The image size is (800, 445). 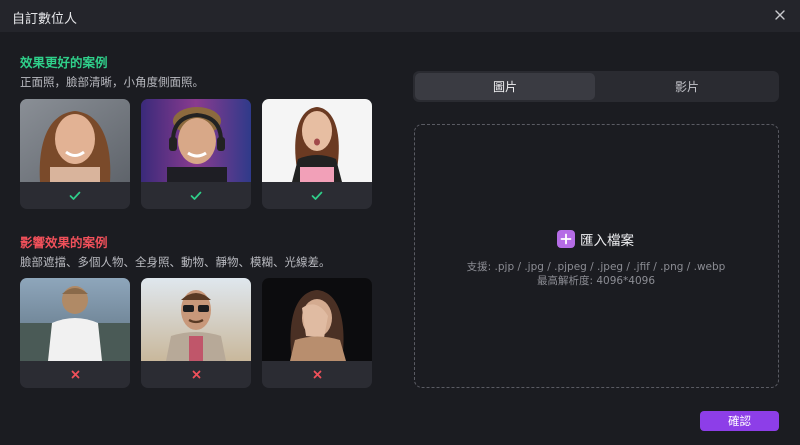 I want to click on example-photo-person-from-behind, so click(x=75, y=319).